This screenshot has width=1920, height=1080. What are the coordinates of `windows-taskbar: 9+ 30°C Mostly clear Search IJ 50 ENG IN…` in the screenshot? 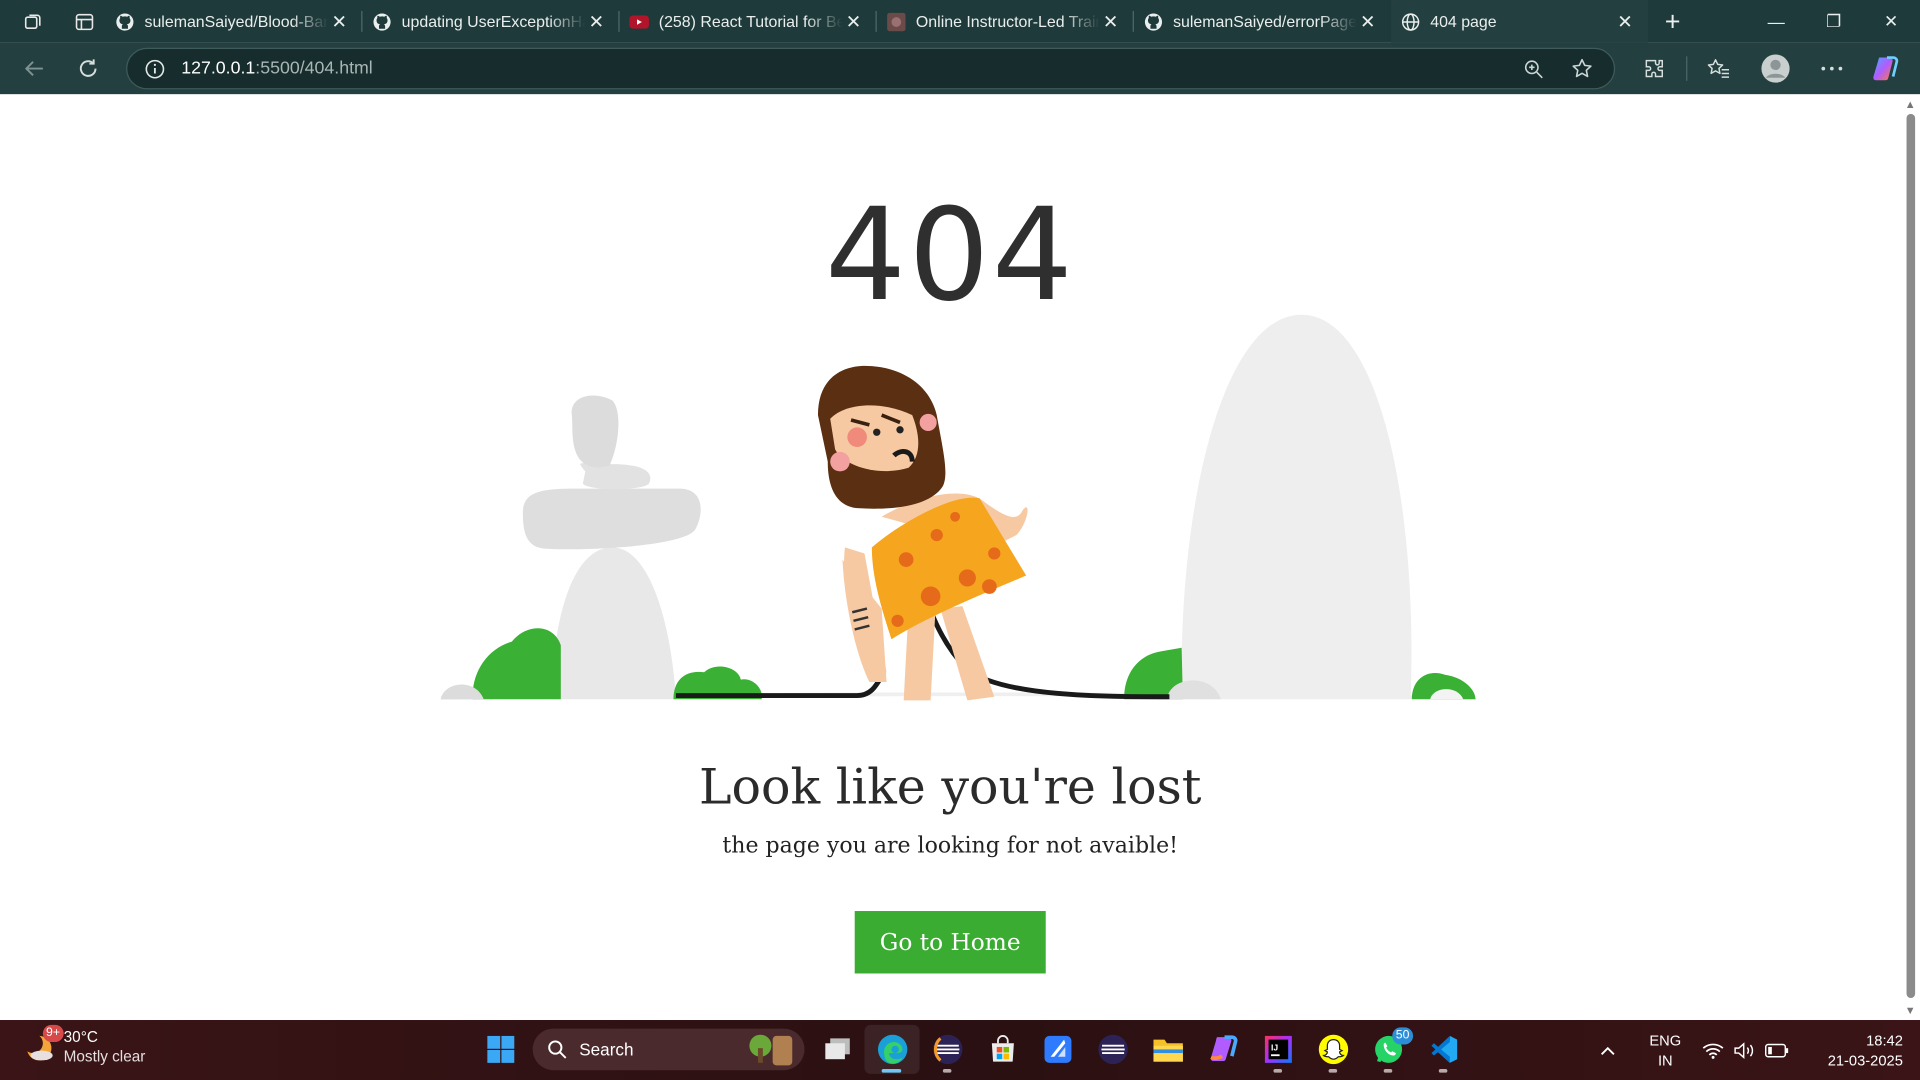 It's located at (960, 1050).